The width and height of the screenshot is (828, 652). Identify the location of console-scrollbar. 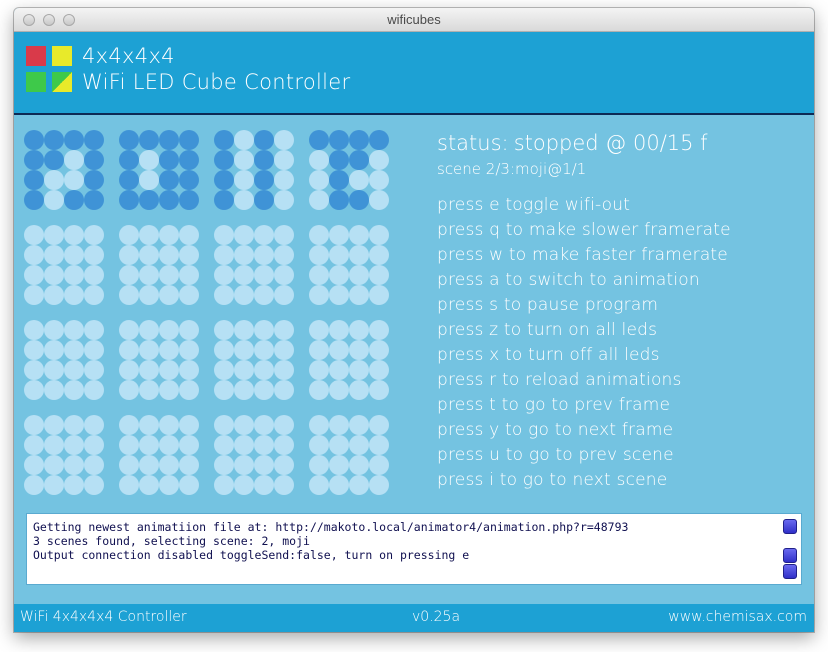
(790, 549).